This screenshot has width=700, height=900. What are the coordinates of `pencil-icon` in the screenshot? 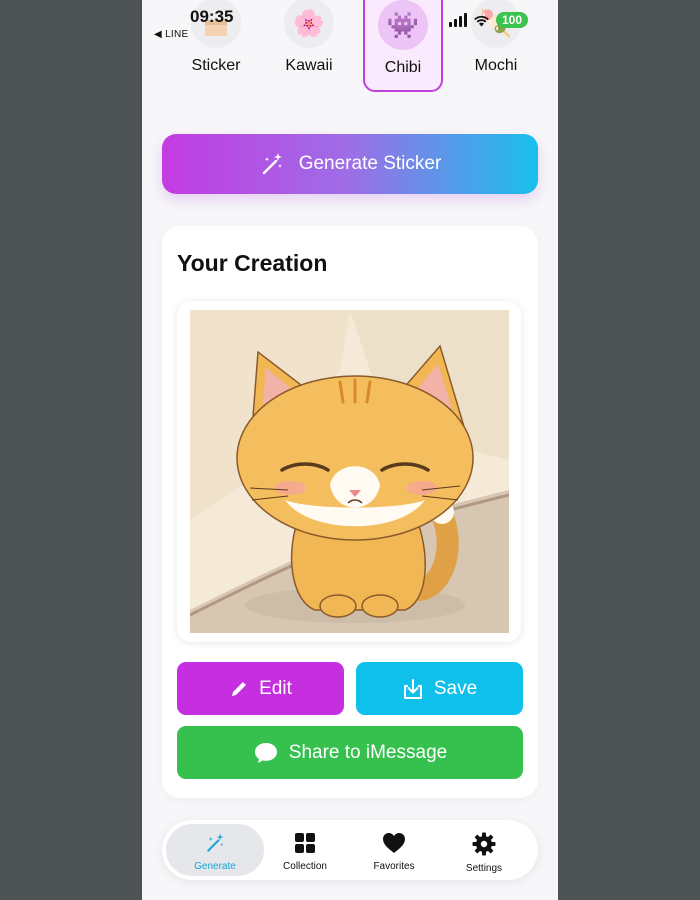 It's located at (239, 688).